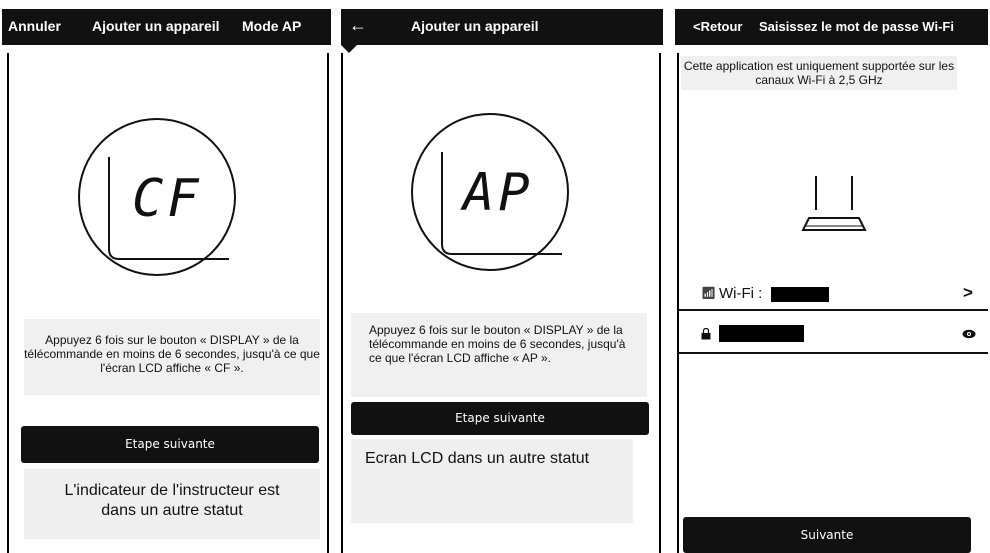  What do you see at coordinates (34, 26) in the screenshot?
I see `cancel-button: Annuler` at bounding box center [34, 26].